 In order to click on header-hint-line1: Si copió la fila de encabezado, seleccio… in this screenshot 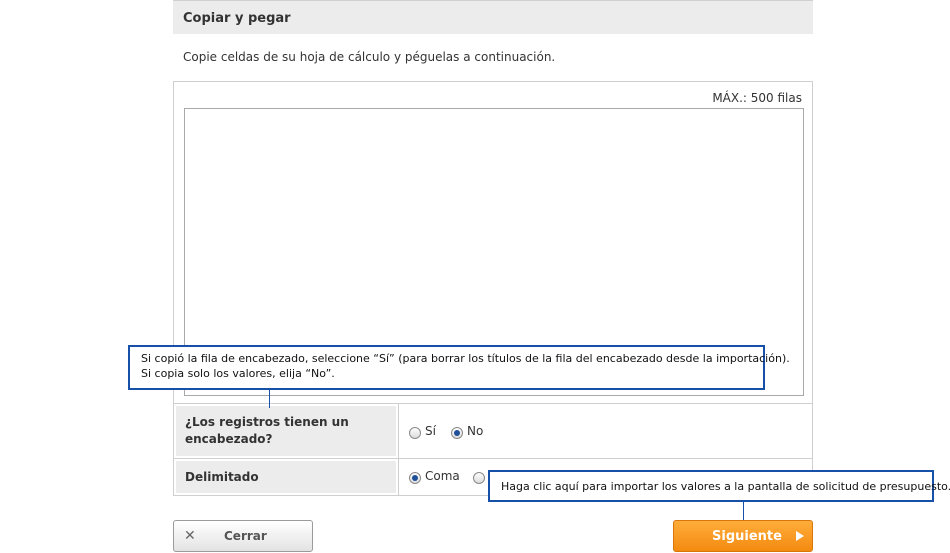, I will do `click(465, 358)`.